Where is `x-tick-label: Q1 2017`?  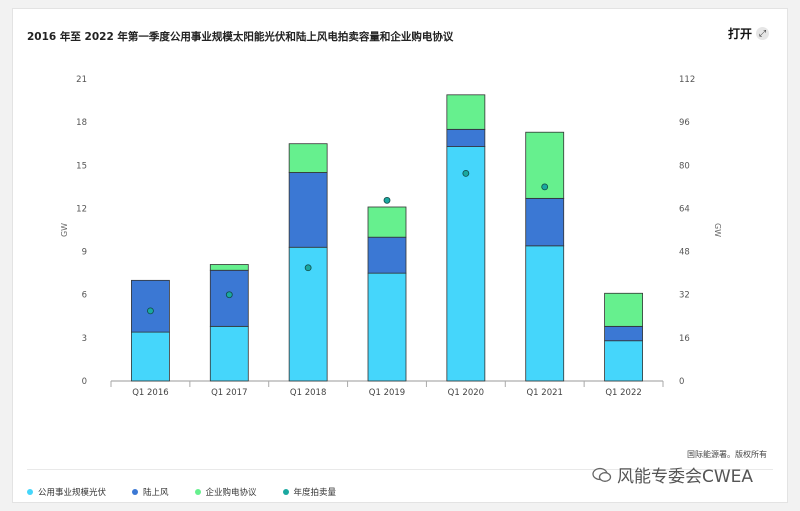
x-tick-label: Q1 2017 is located at coordinates (229, 393).